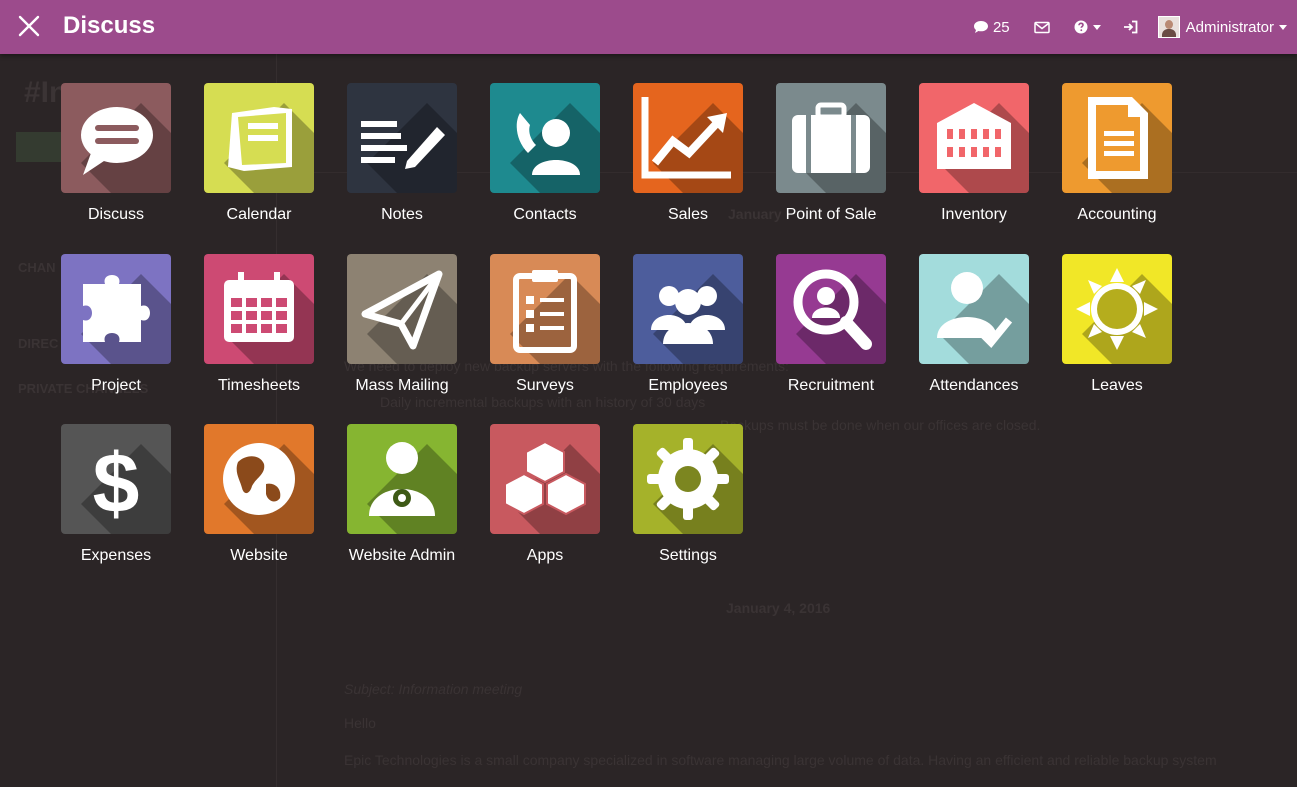 The image size is (1297, 787). I want to click on app-employees: Employees, so click(676, 310).